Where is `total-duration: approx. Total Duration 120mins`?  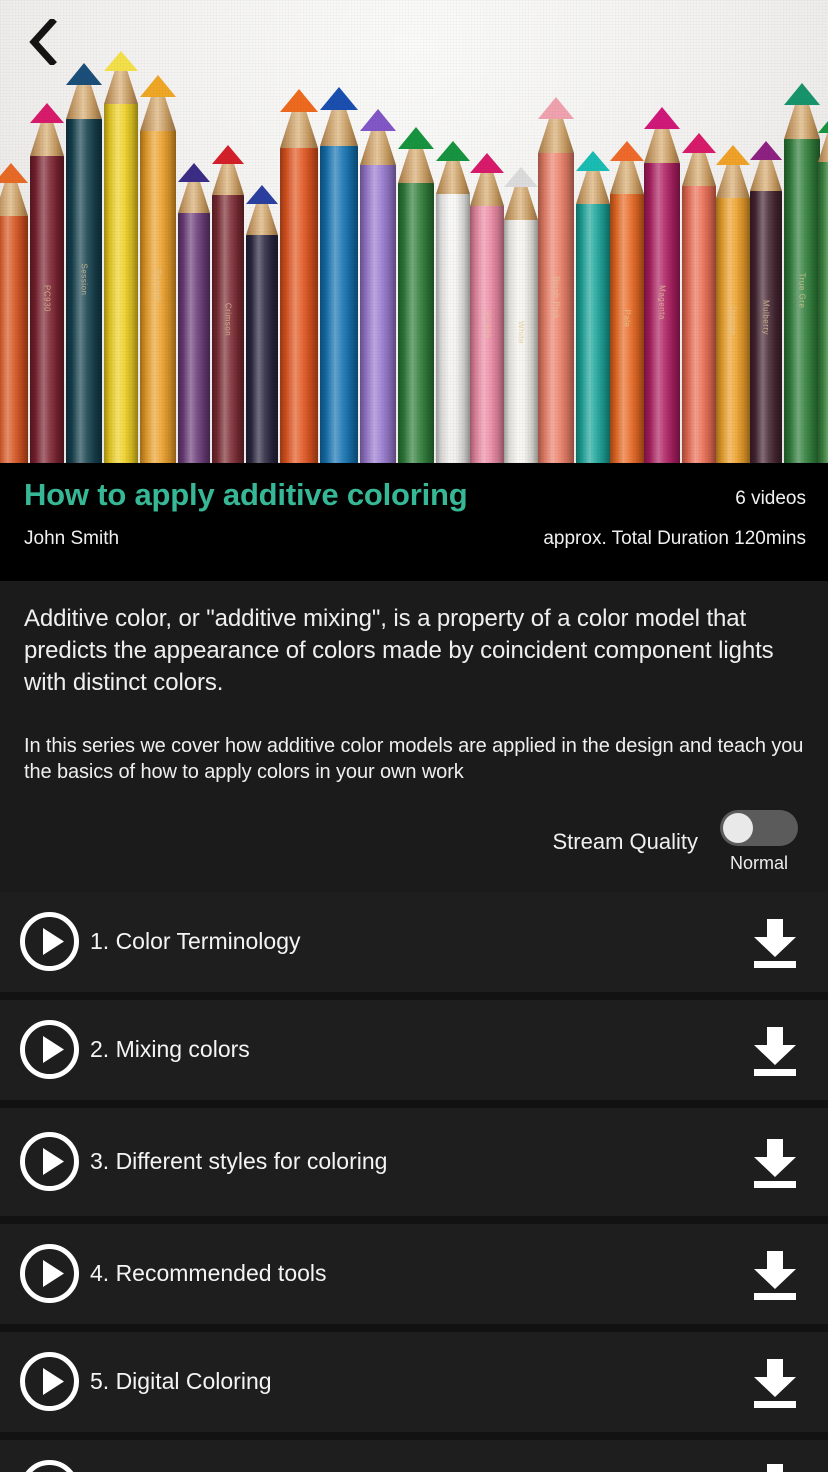 total-duration: approx. Total Duration 120mins is located at coordinates (674, 538).